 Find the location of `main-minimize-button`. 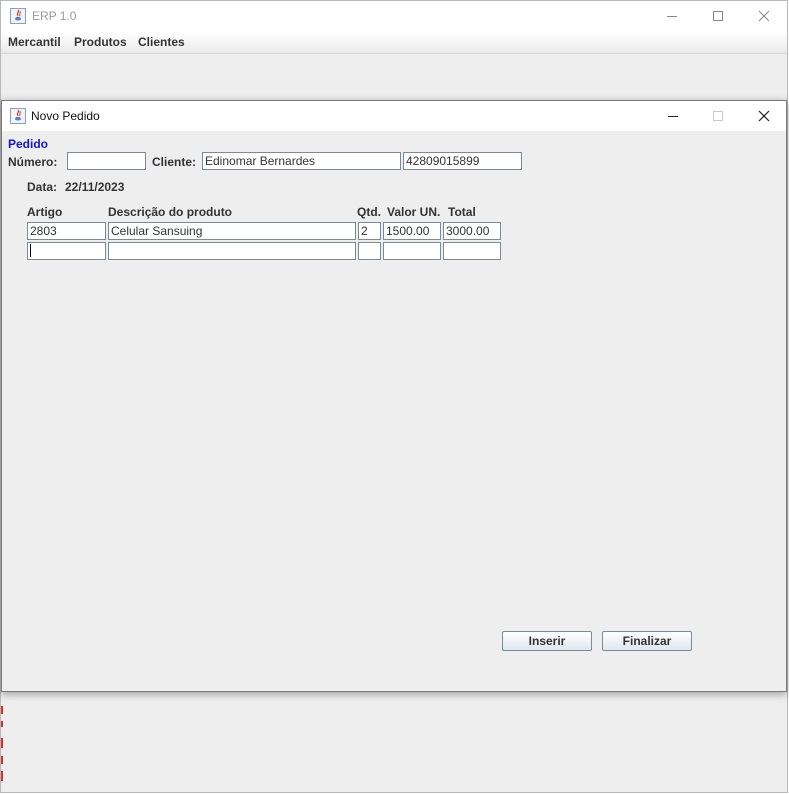

main-minimize-button is located at coordinates (672, 16).